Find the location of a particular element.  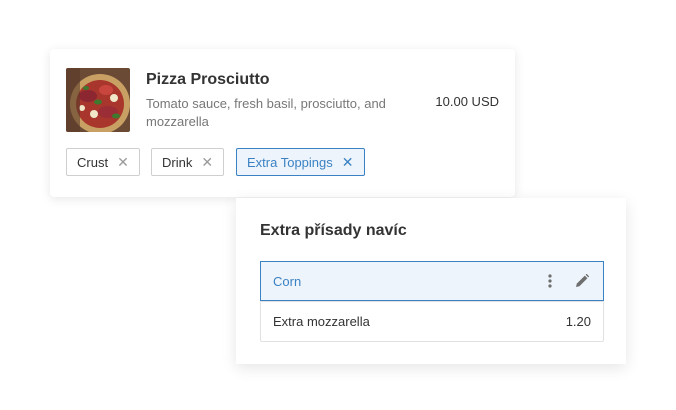

option-list: Corn Extra mozzarella 1.20 is located at coordinates (432, 301).